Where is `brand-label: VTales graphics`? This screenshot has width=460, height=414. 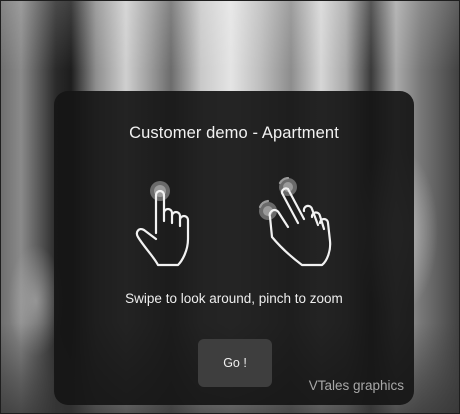 brand-label: VTales graphics is located at coordinates (356, 385).